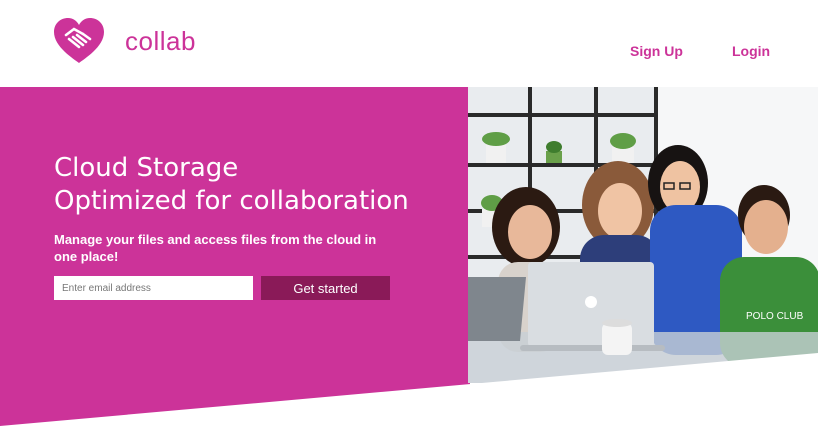 This screenshot has height=433, width=818. Describe the element at coordinates (656, 51) in the screenshot. I see `signup-link: Sign Up` at that location.